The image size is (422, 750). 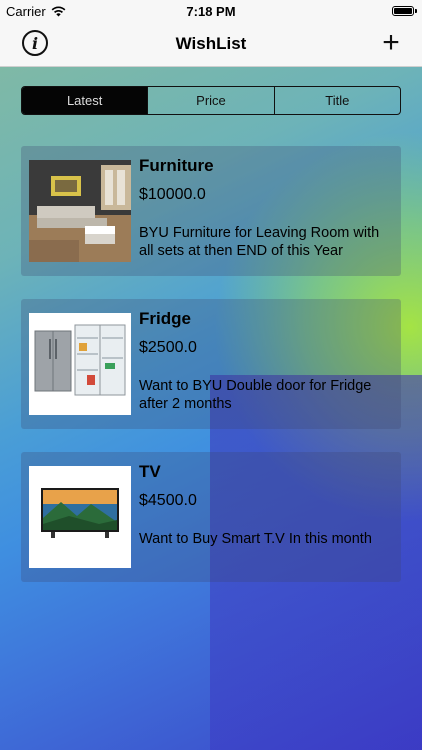 I want to click on plus-icon: +, so click(x=391, y=43).